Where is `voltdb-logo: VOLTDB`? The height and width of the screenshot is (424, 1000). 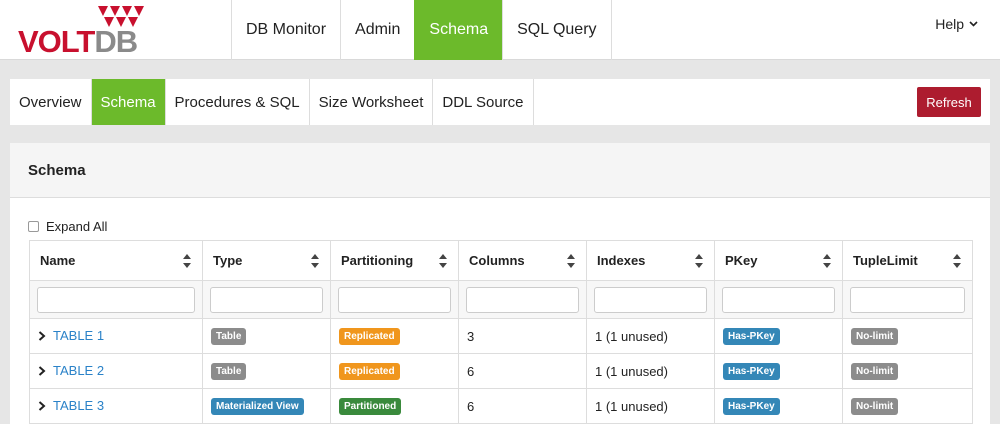 voltdb-logo: VOLTDB is located at coordinates (83, 31).